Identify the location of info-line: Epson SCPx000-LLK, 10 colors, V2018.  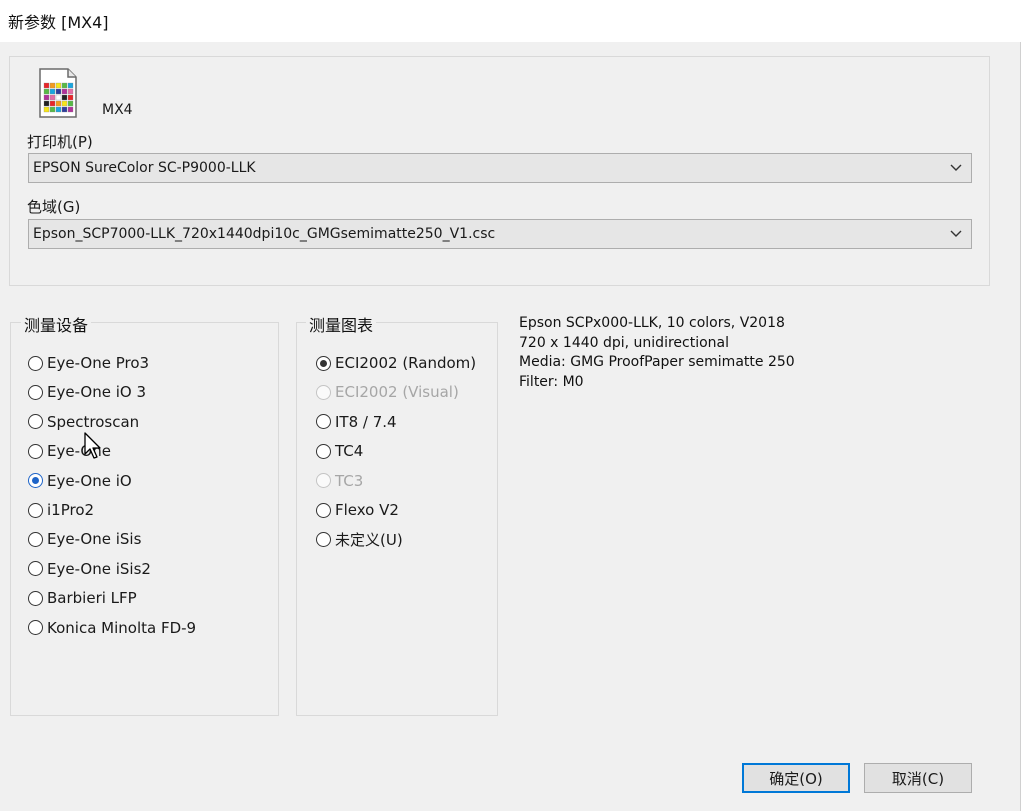
(652, 323).